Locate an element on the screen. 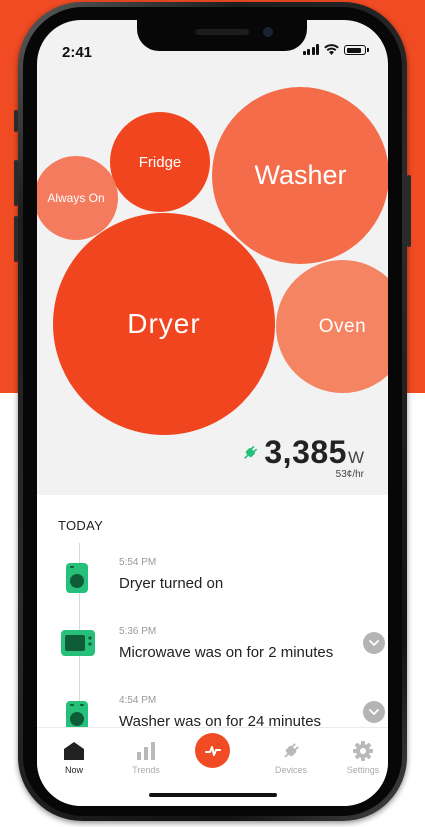 This screenshot has height=827, width=425. status-time: 2:41 is located at coordinates (77, 52).